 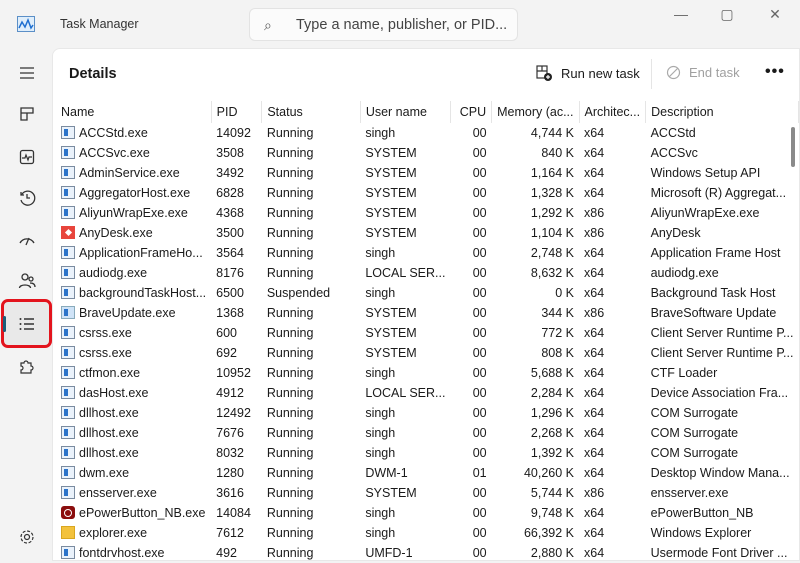 What do you see at coordinates (104, 473) in the screenshot?
I see `cell-text: dwm.exe` at bounding box center [104, 473].